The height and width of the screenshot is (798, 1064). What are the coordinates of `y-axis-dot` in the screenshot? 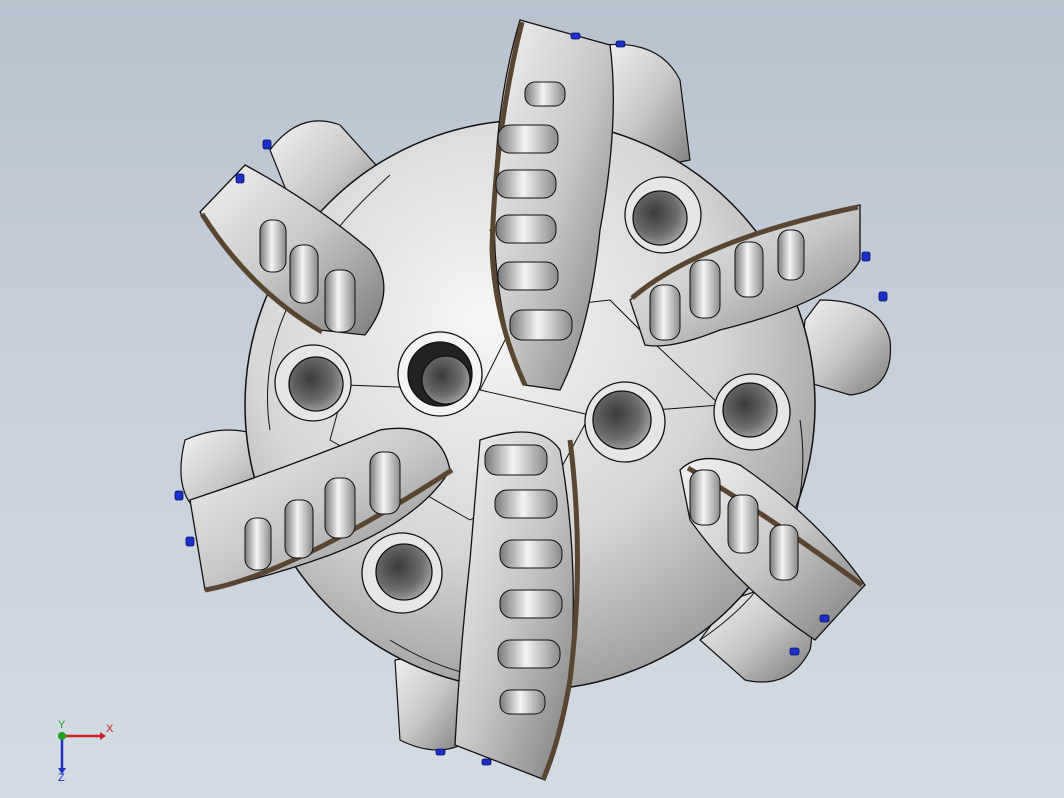 It's located at (62, 736).